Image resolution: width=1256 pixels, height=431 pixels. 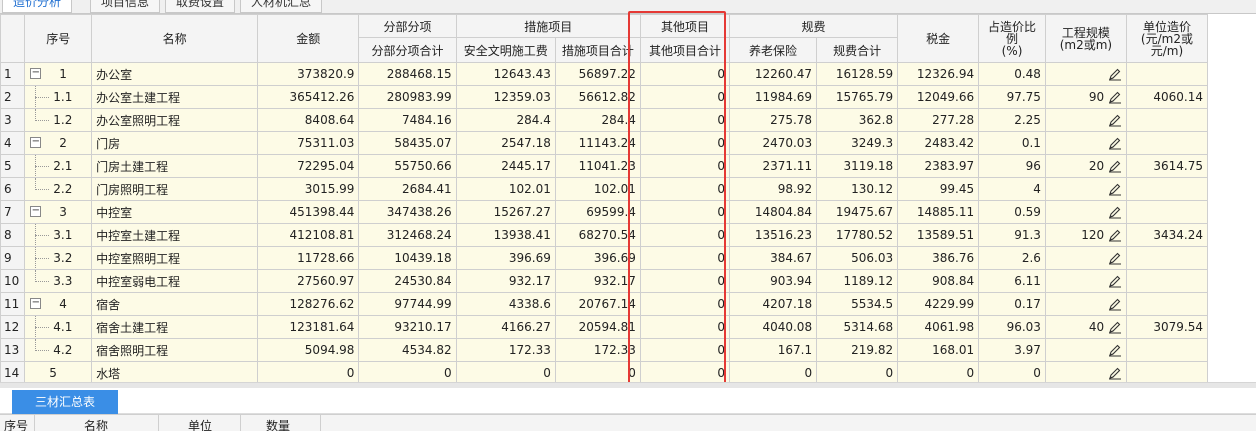 What do you see at coordinates (505, 189) in the screenshot?
I see `cell-aqwm: 102.01` at bounding box center [505, 189].